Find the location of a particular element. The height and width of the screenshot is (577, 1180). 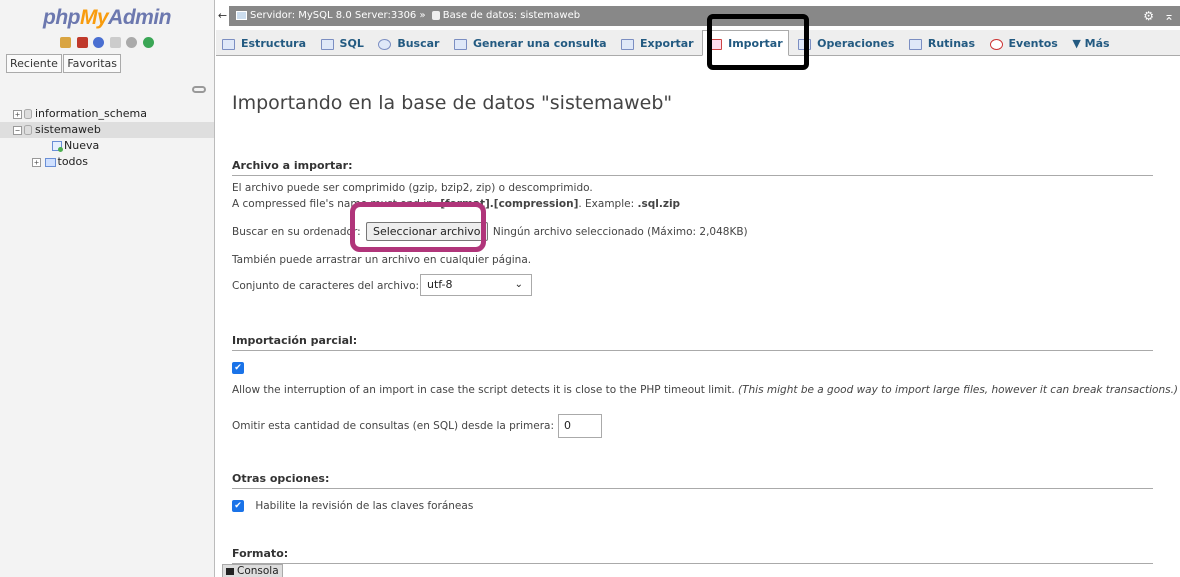

annotation-highlight-import-tab is located at coordinates (758, 42).